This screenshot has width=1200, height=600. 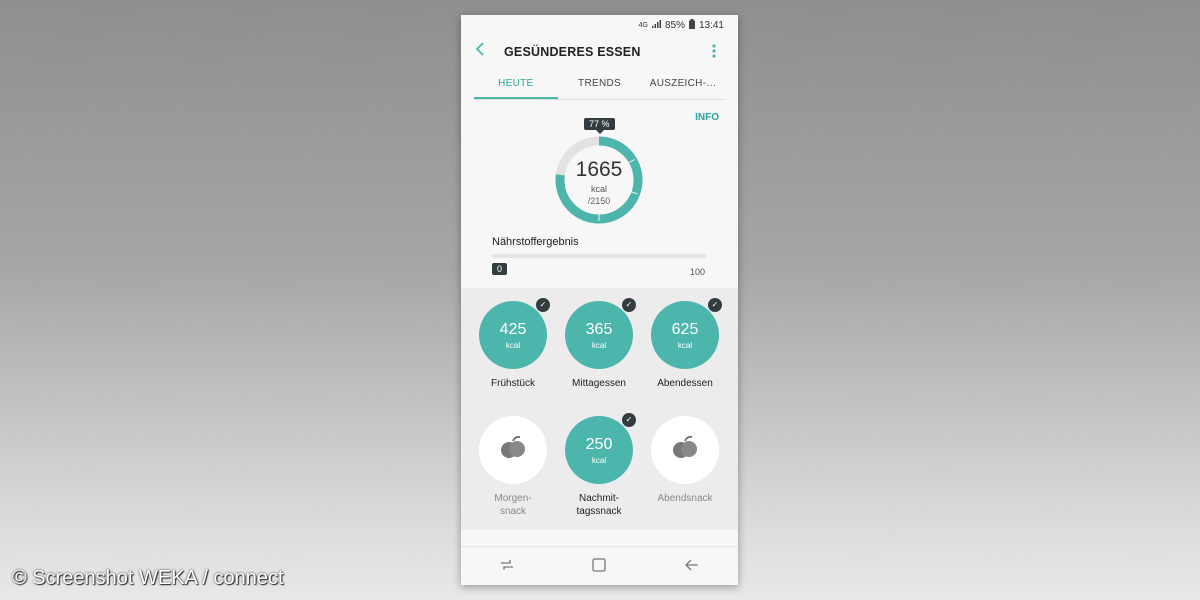 What do you see at coordinates (674, 25) in the screenshot?
I see `battery-percent: 85%` at bounding box center [674, 25].